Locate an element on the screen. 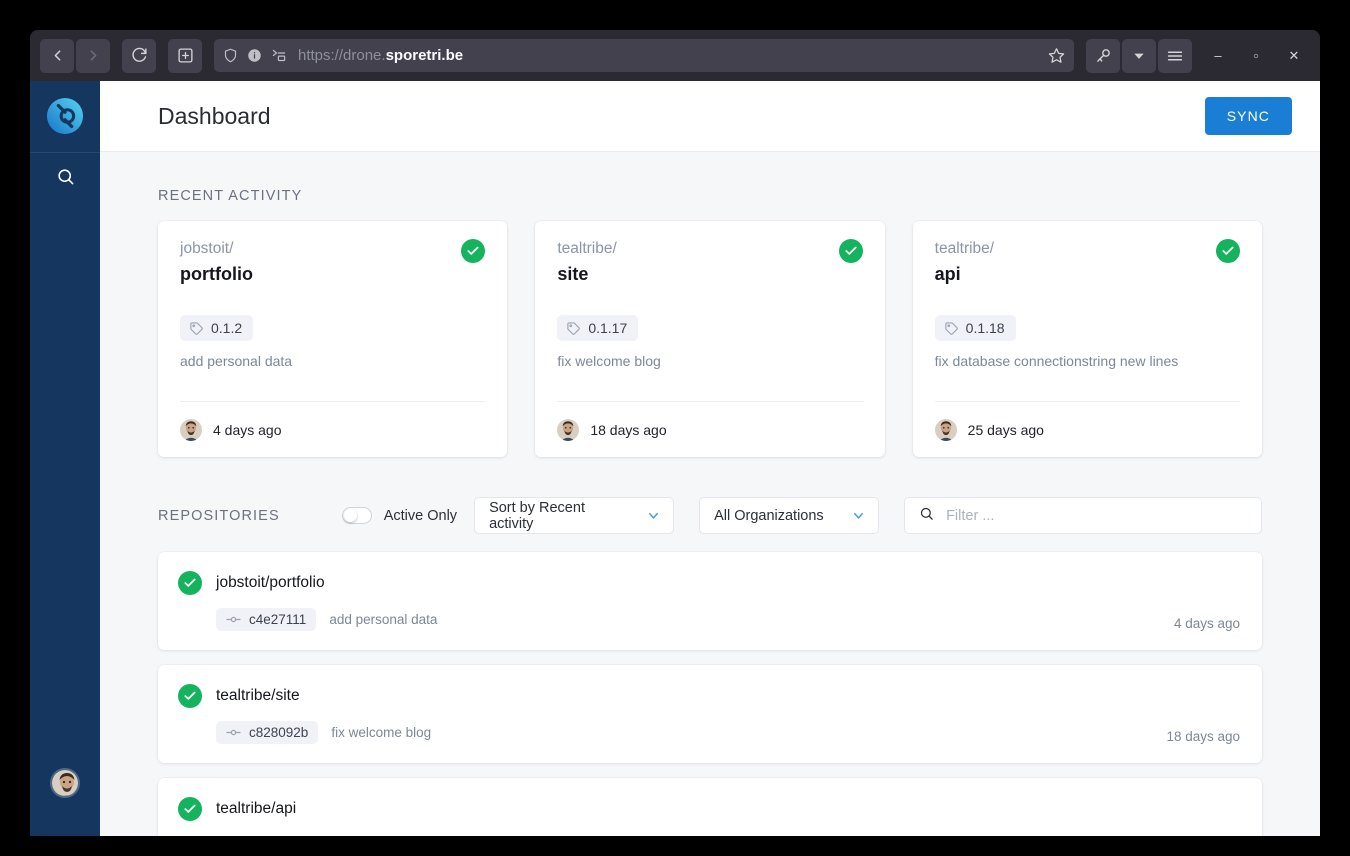 This screenshot has width=1350, height=856. key-icon is located at coordinates (1103, 55).